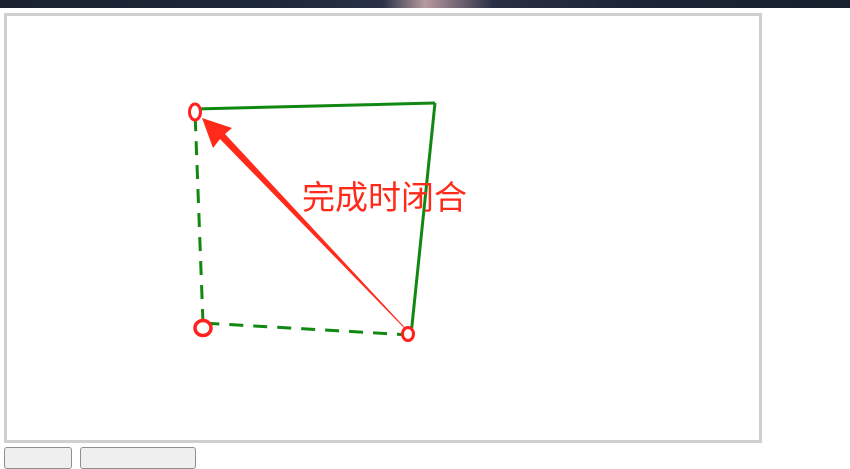 The image size is (850, 469). Describe the element at coordinates (195, 112) in the screenshot. I see `vertex-marker-top-left` at that location.